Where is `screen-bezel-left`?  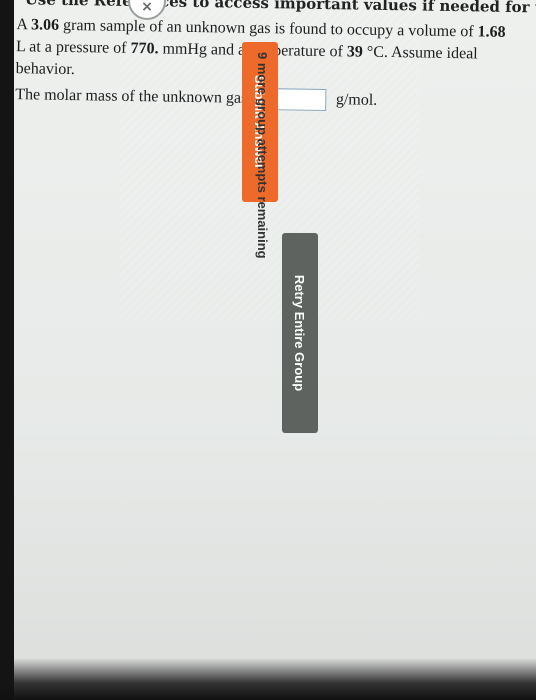 screen-bezel-left is located at coordinates (7, 350).